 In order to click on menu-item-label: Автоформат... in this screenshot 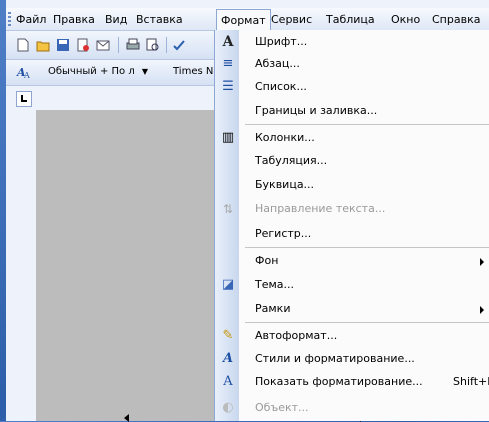, I will do `click(296, 335)`.